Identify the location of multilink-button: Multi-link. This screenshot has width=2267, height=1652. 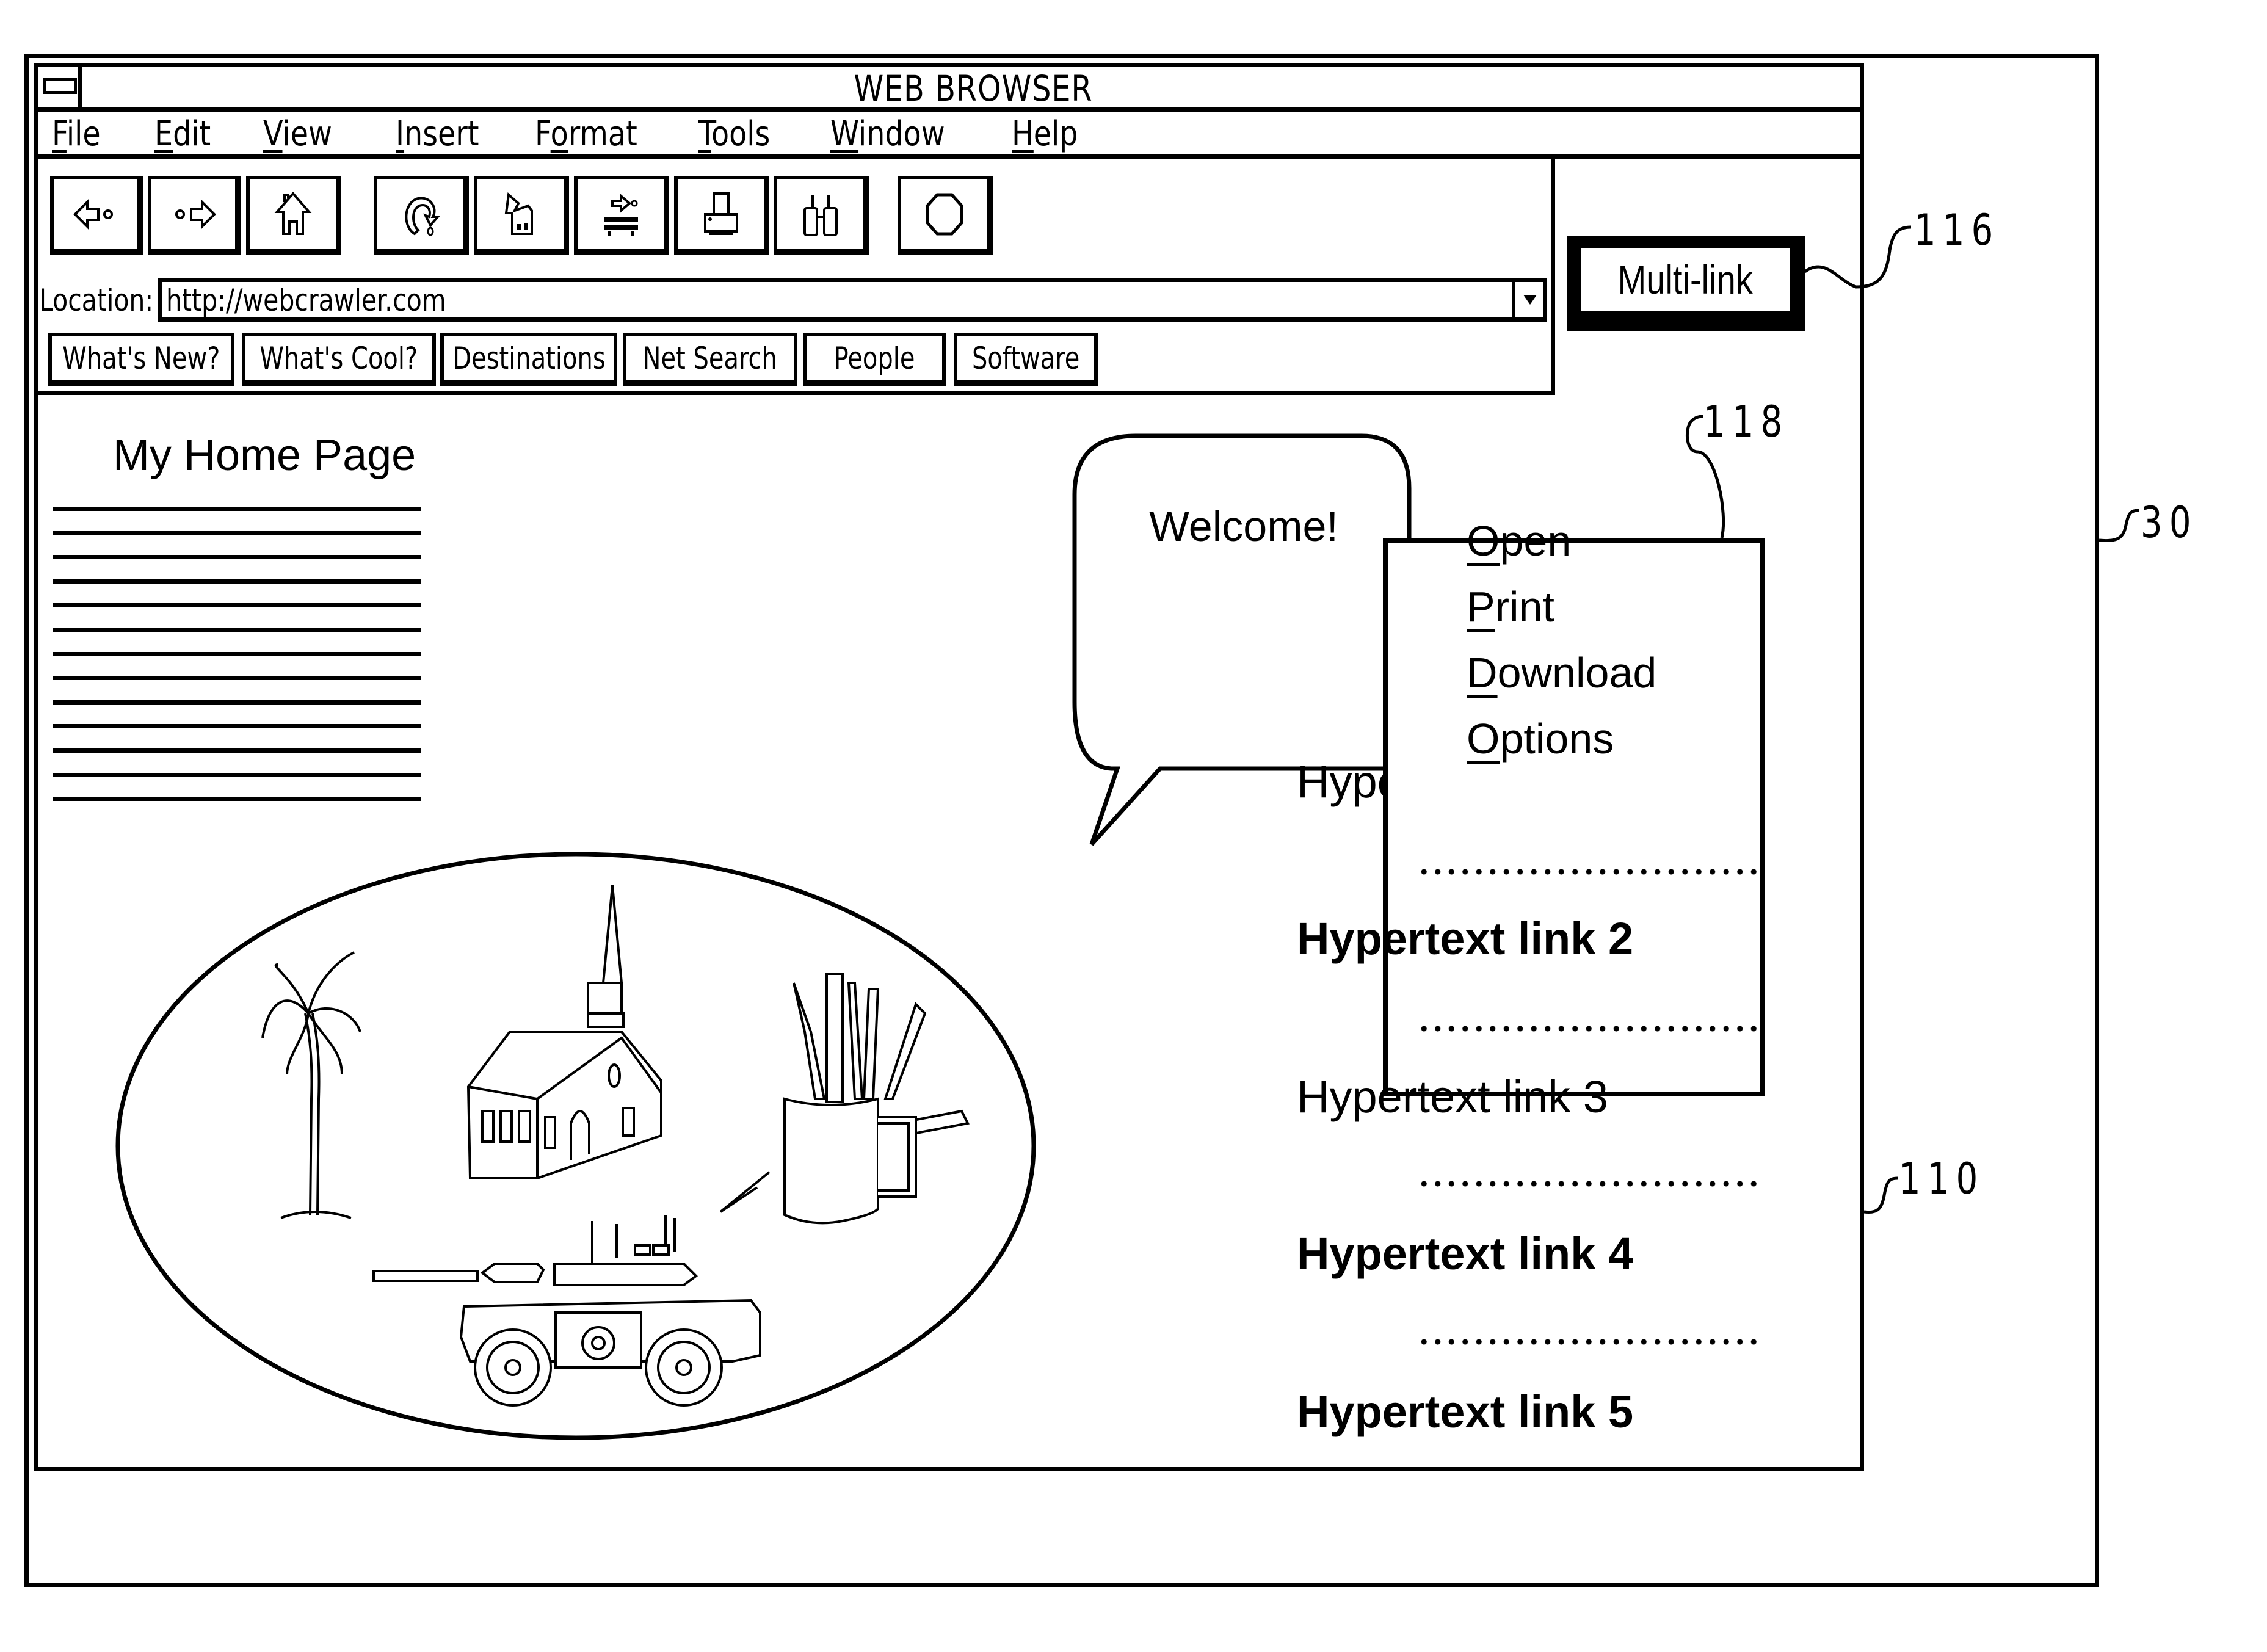
(1685, 279).